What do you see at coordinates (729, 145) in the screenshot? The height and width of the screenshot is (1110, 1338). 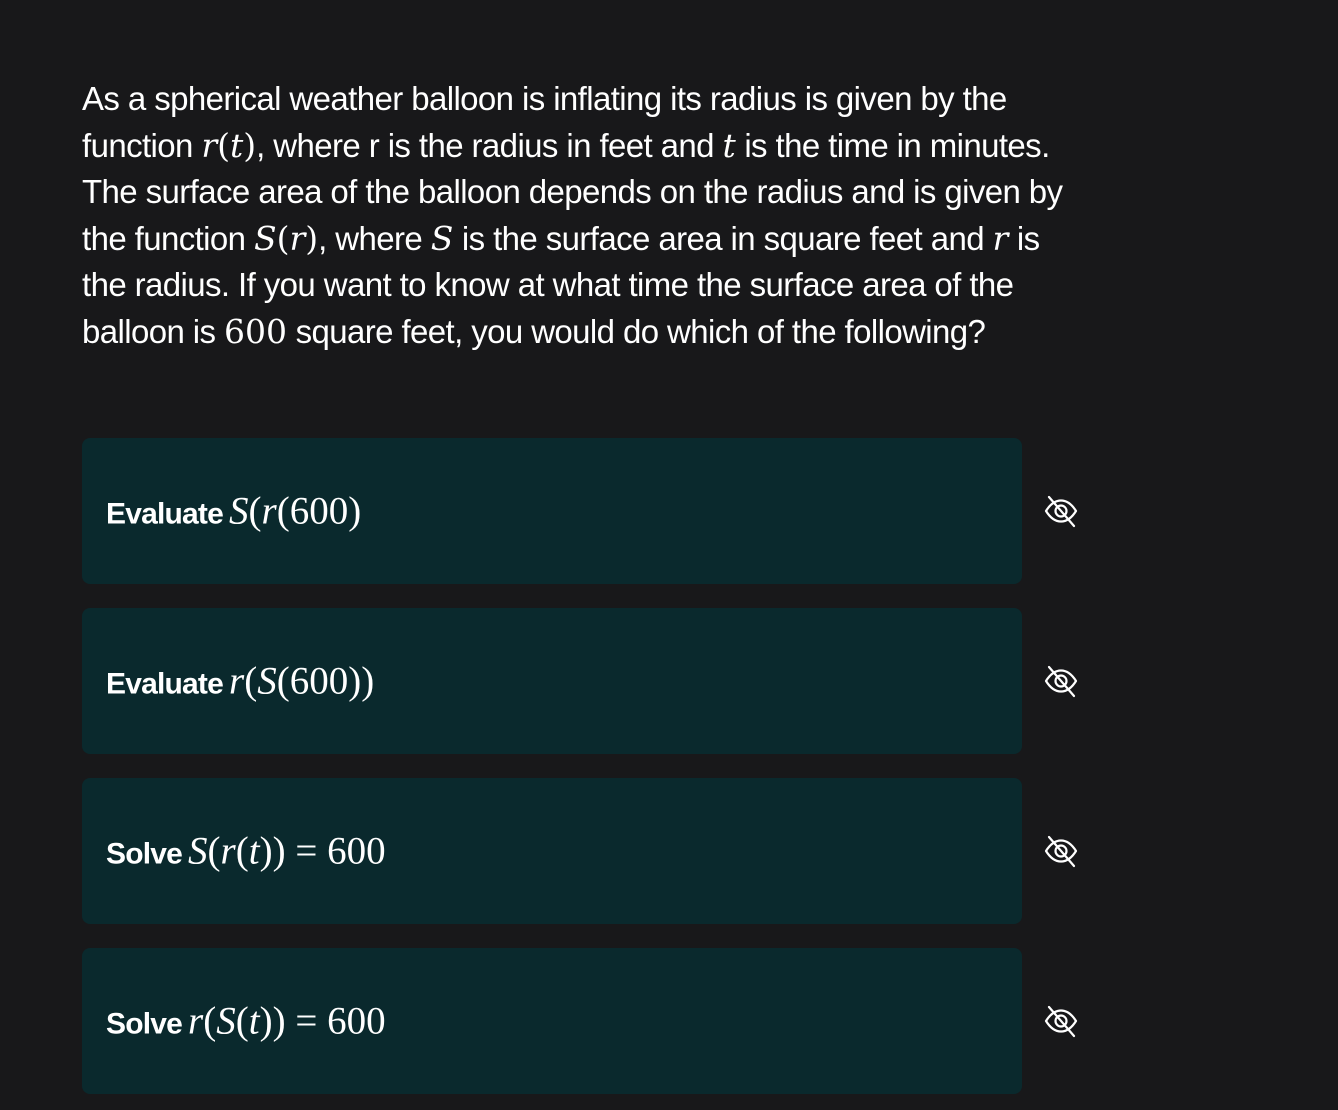 I see `math-expression: t` at bounding box center [729, 145].